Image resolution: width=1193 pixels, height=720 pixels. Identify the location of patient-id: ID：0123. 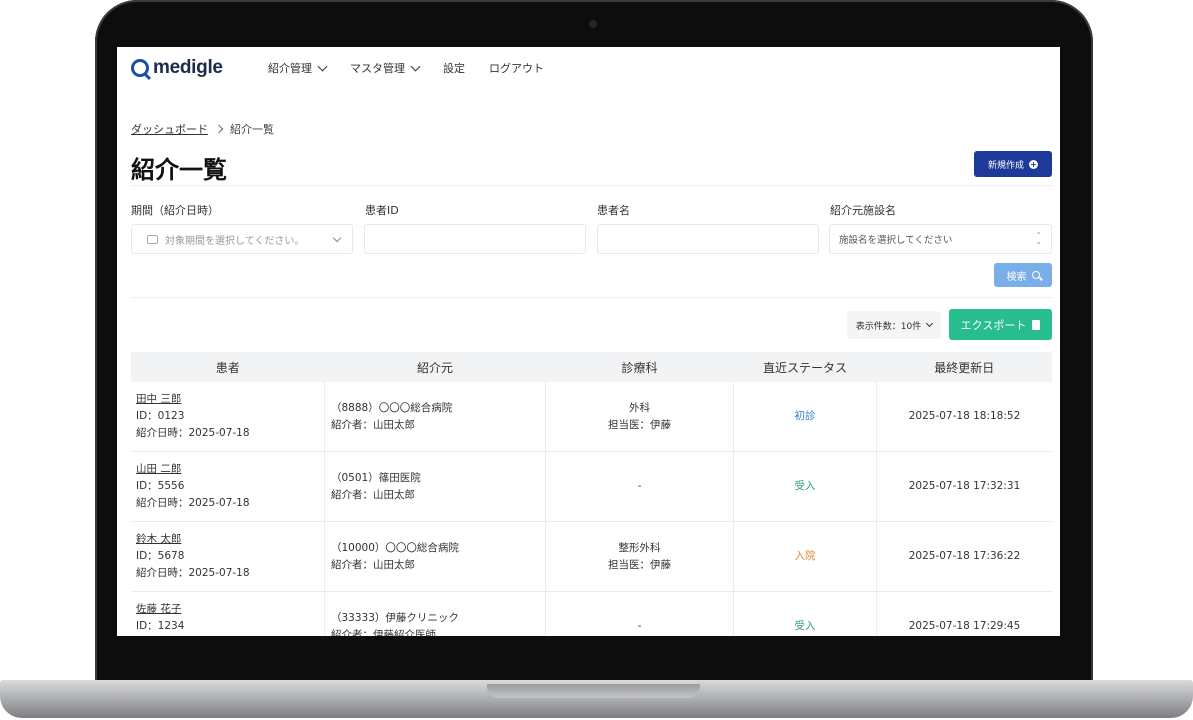
(160, 416).